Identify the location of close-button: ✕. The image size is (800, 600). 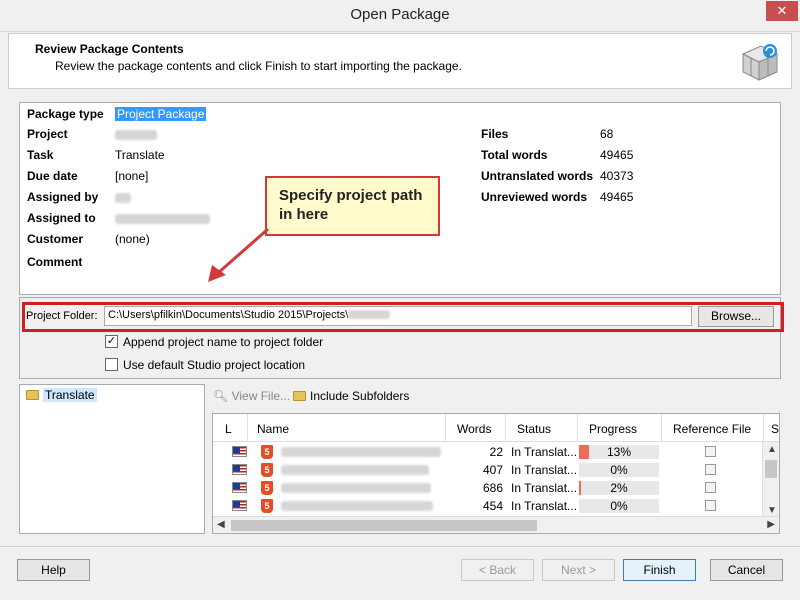
(782, 11).